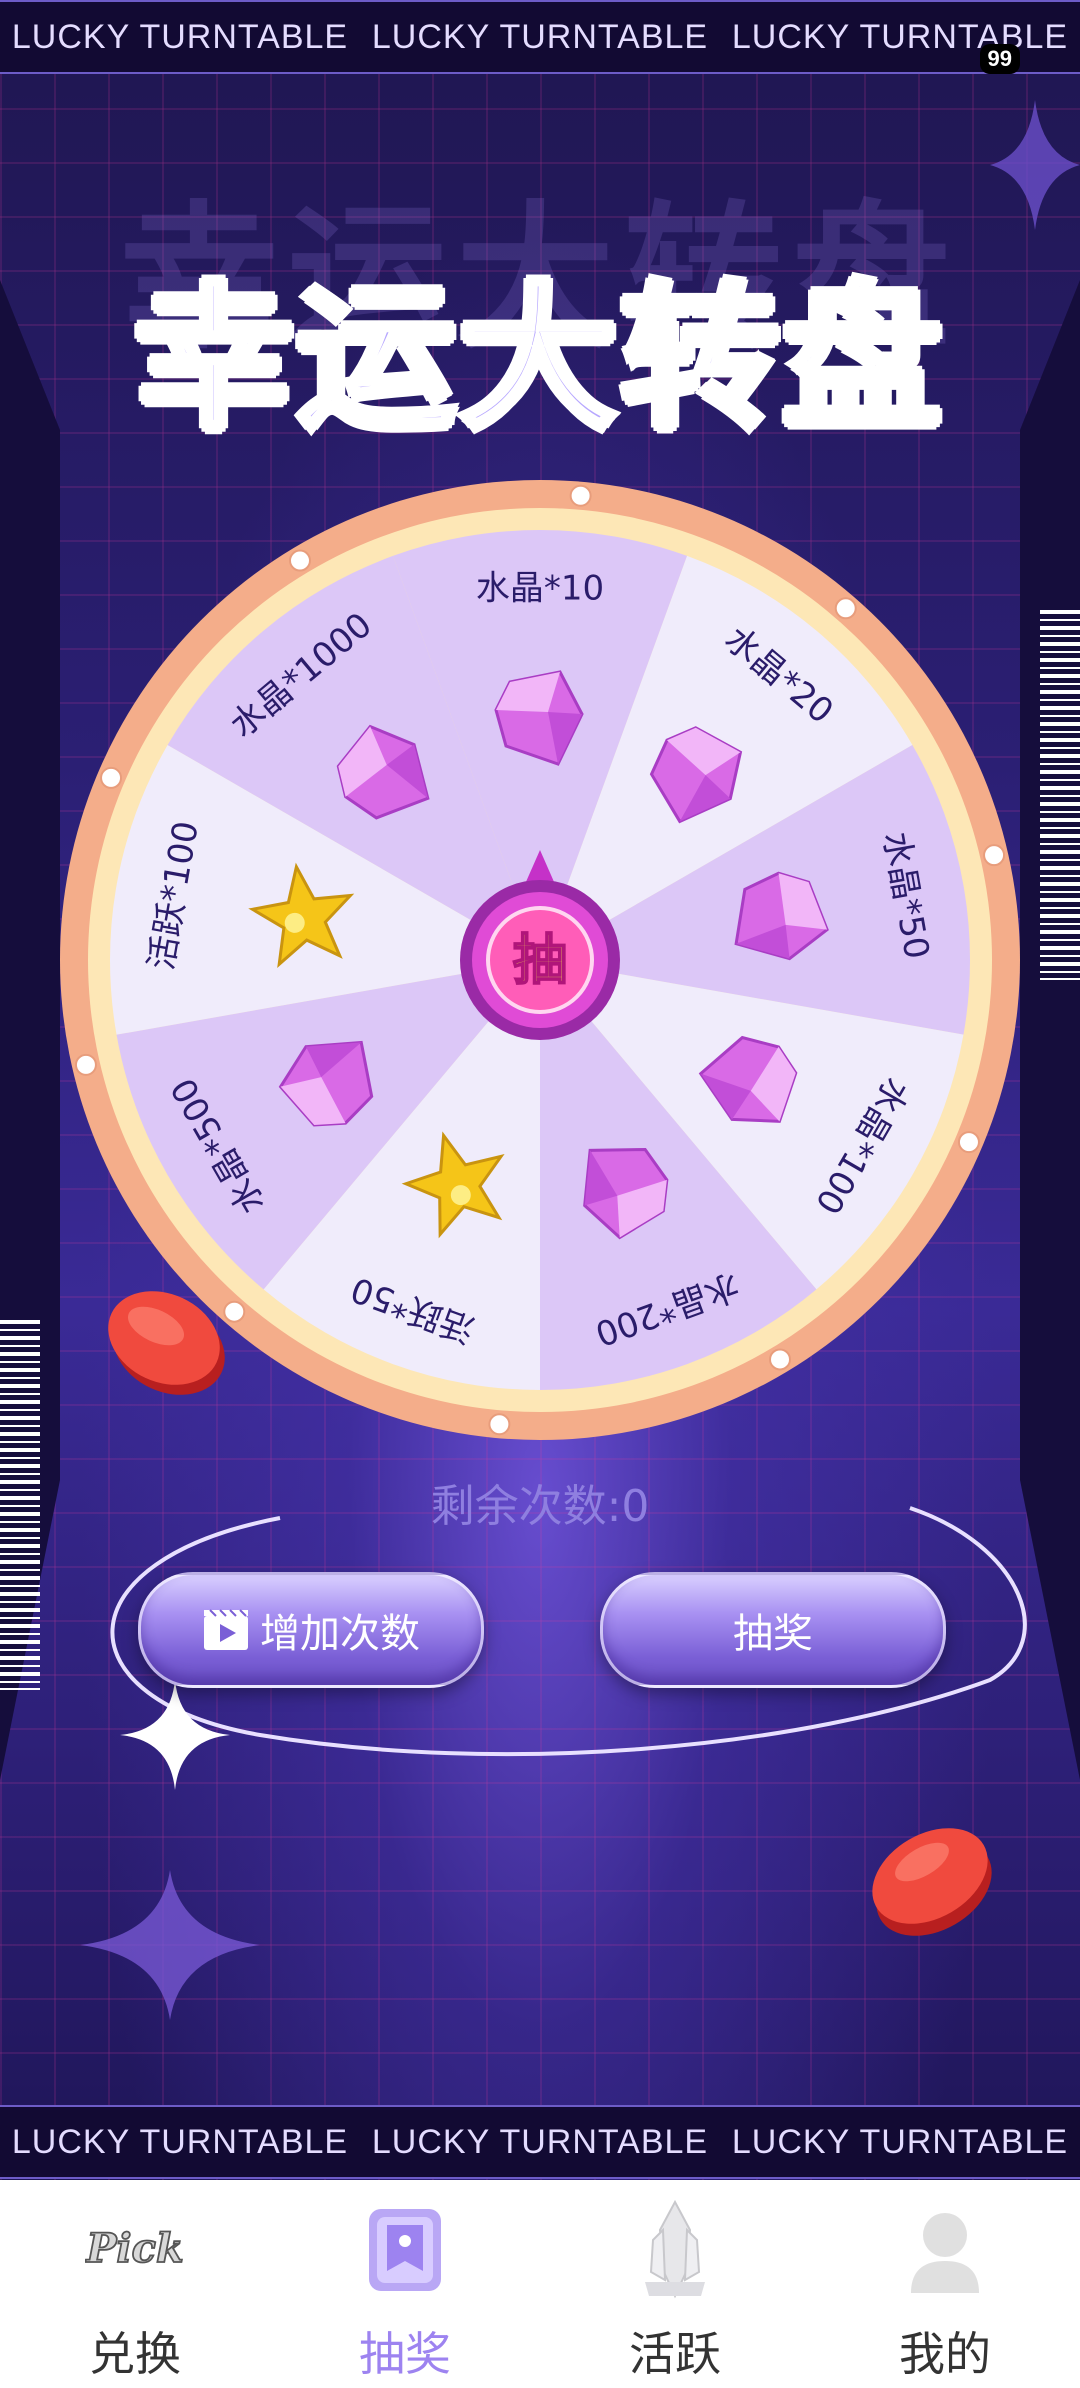  What do you see at coordinates (945, 2250) in the screenshot?
I see `user-icon` at bounding box center [945, 2250].